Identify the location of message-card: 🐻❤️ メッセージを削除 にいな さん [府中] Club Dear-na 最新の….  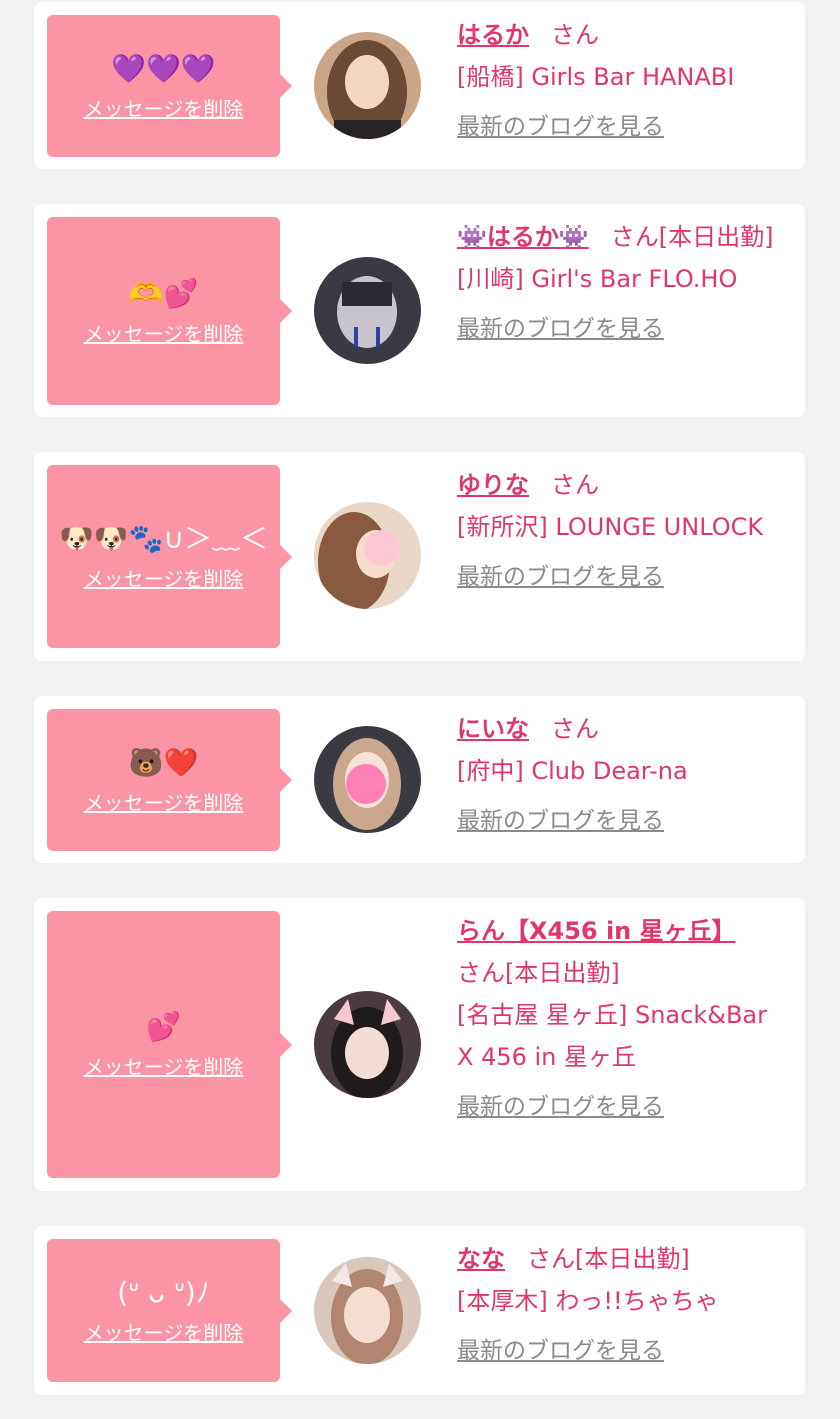
(419, 779).